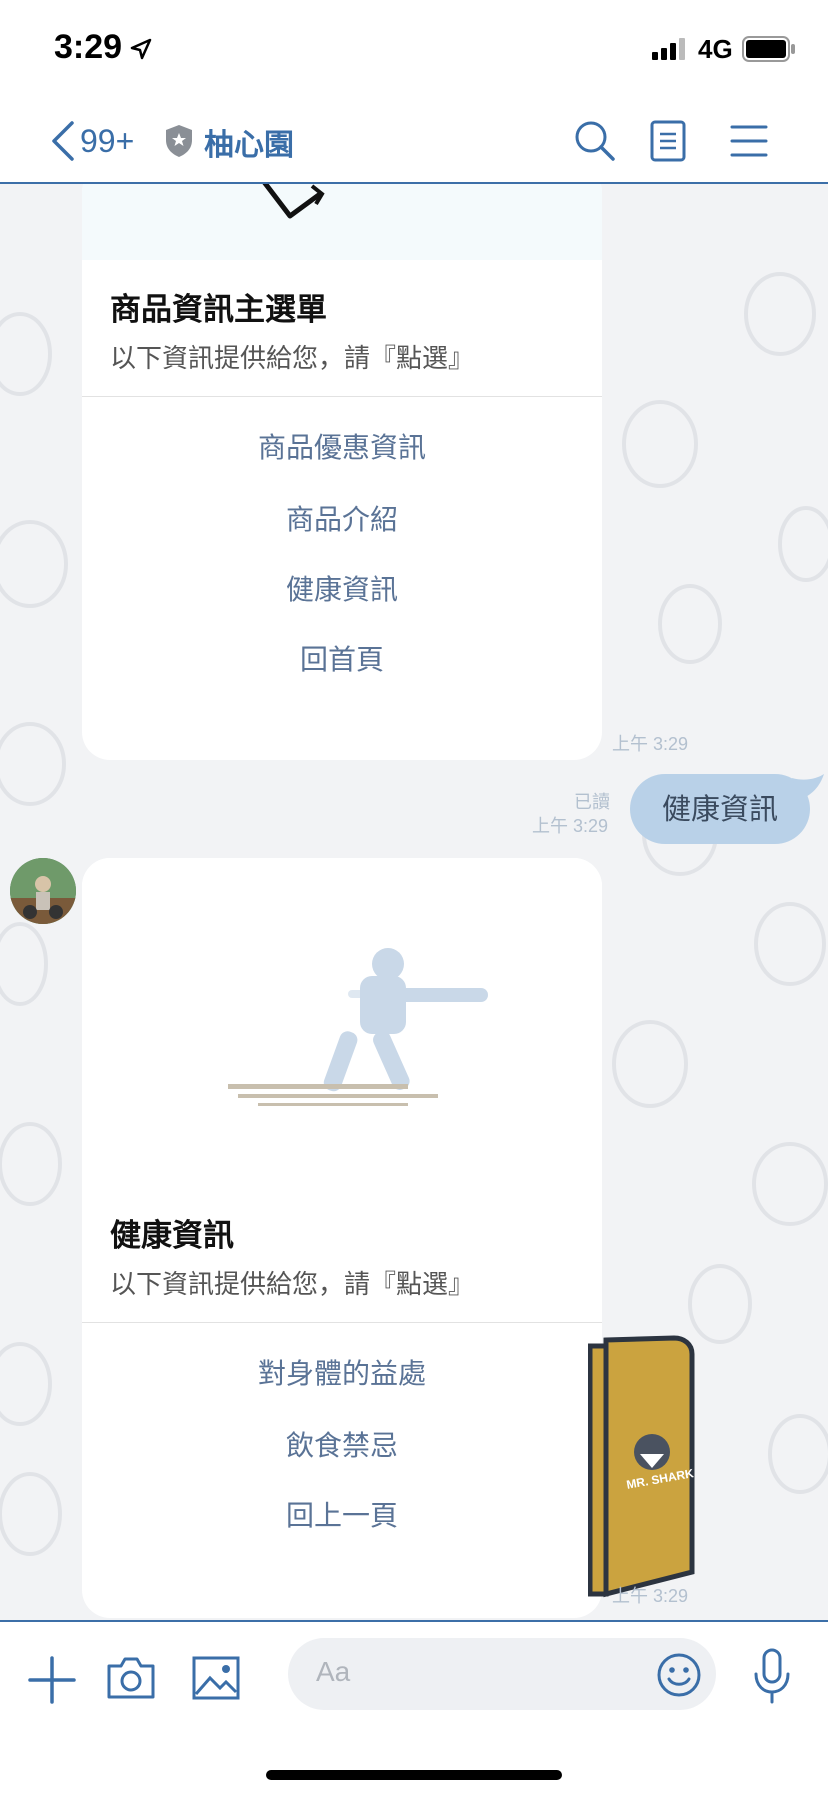 This screenshot has height=1794, width=828. I want to click on avatar-photo-icon, so click(43, 891).